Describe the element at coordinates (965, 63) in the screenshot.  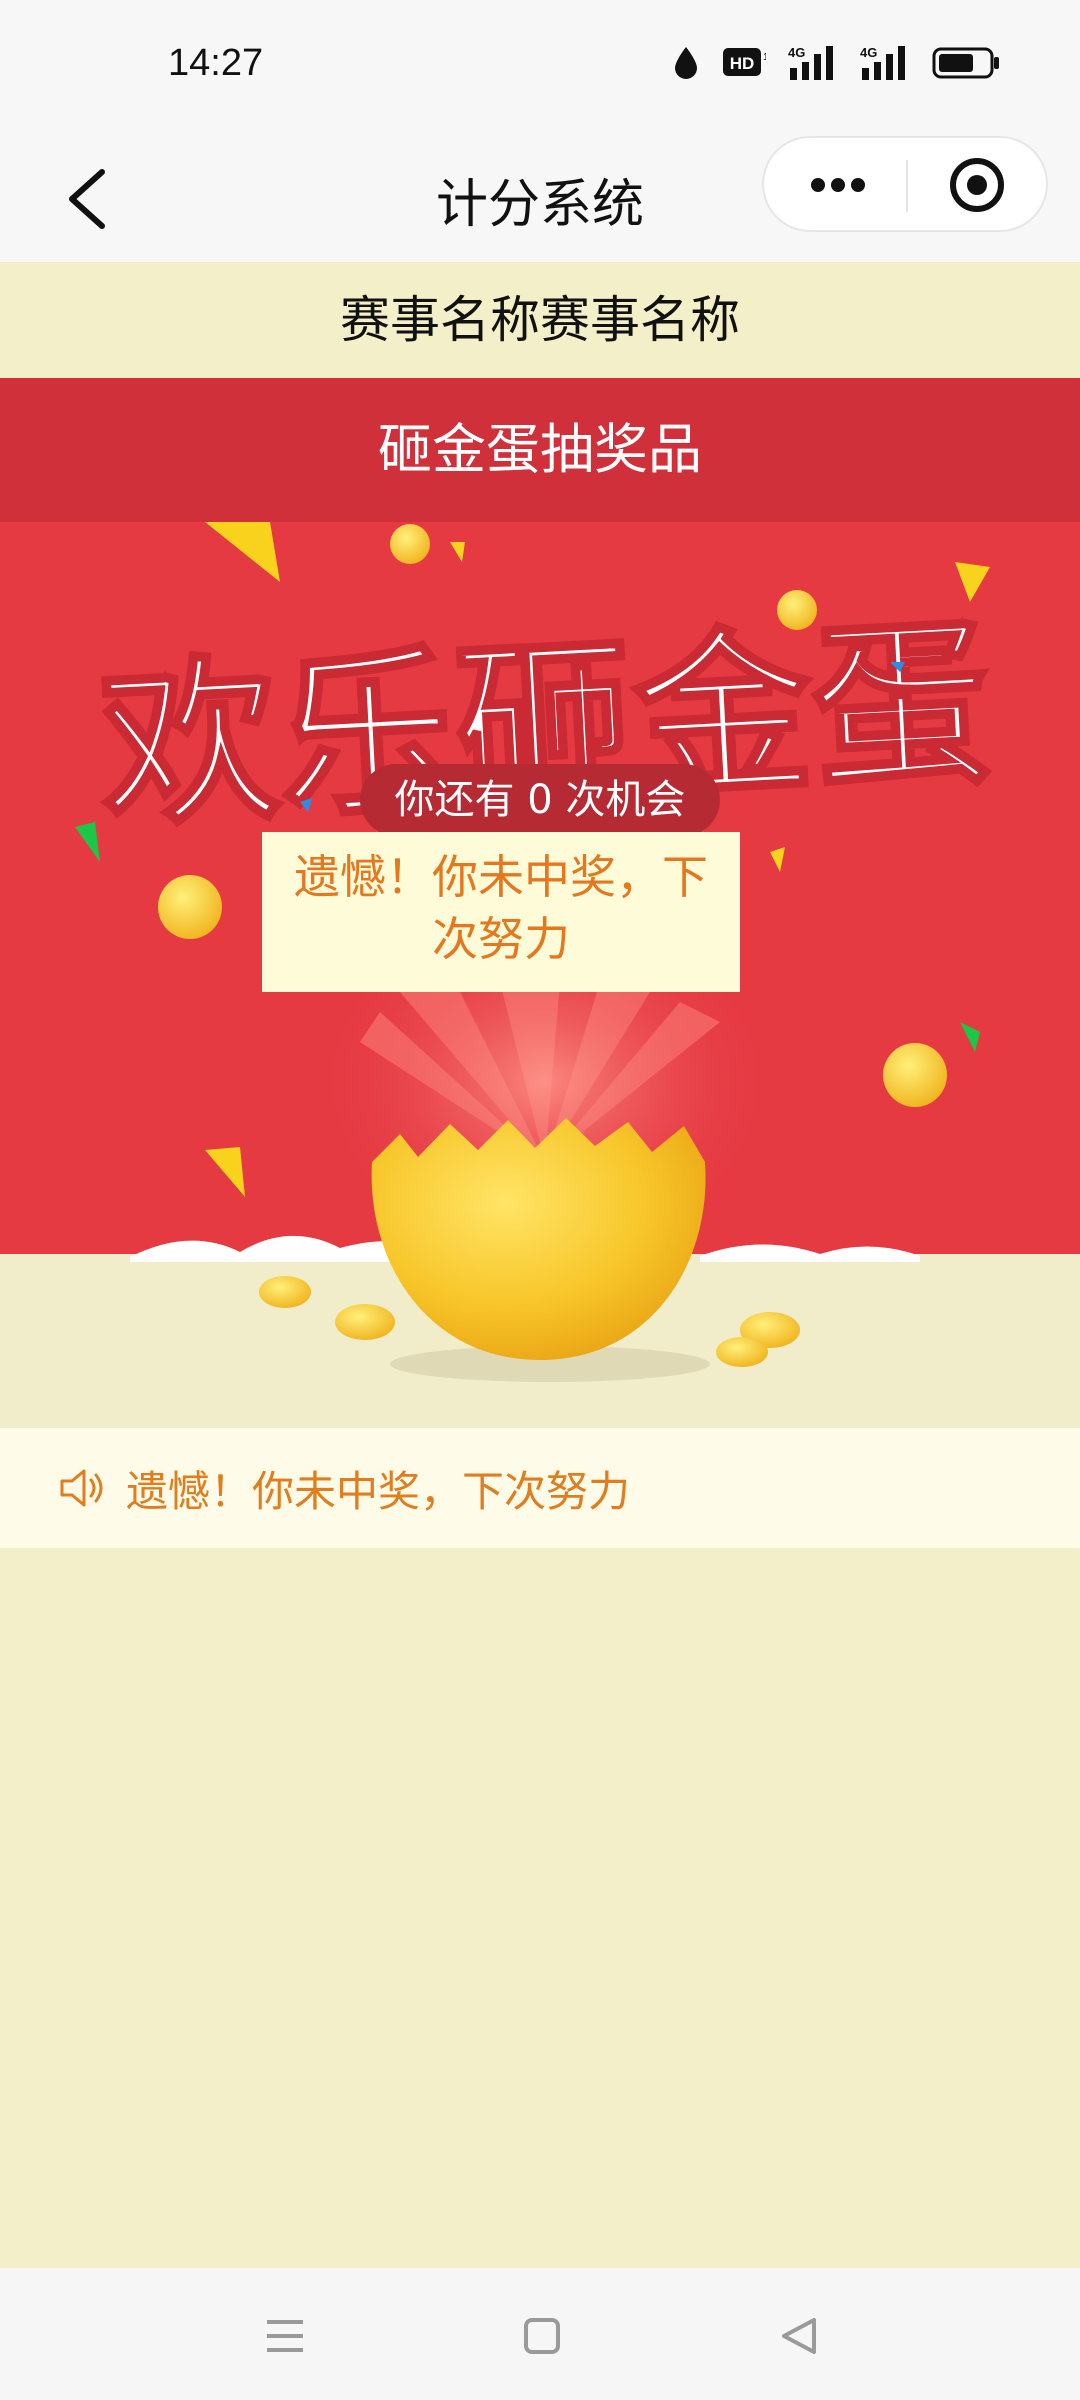
I see `battery-icon` at that location.